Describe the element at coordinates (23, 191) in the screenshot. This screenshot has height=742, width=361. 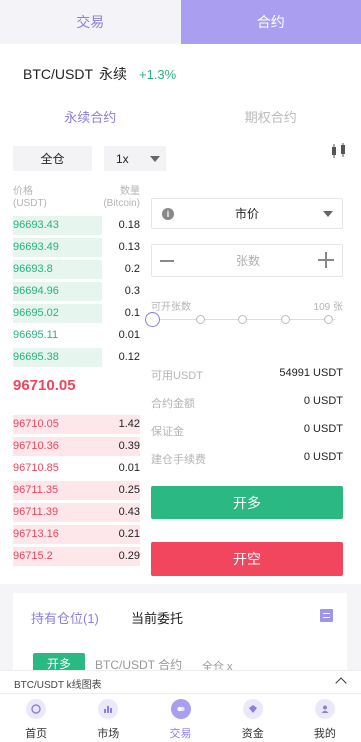
I see `price-header: 价格` at that location.